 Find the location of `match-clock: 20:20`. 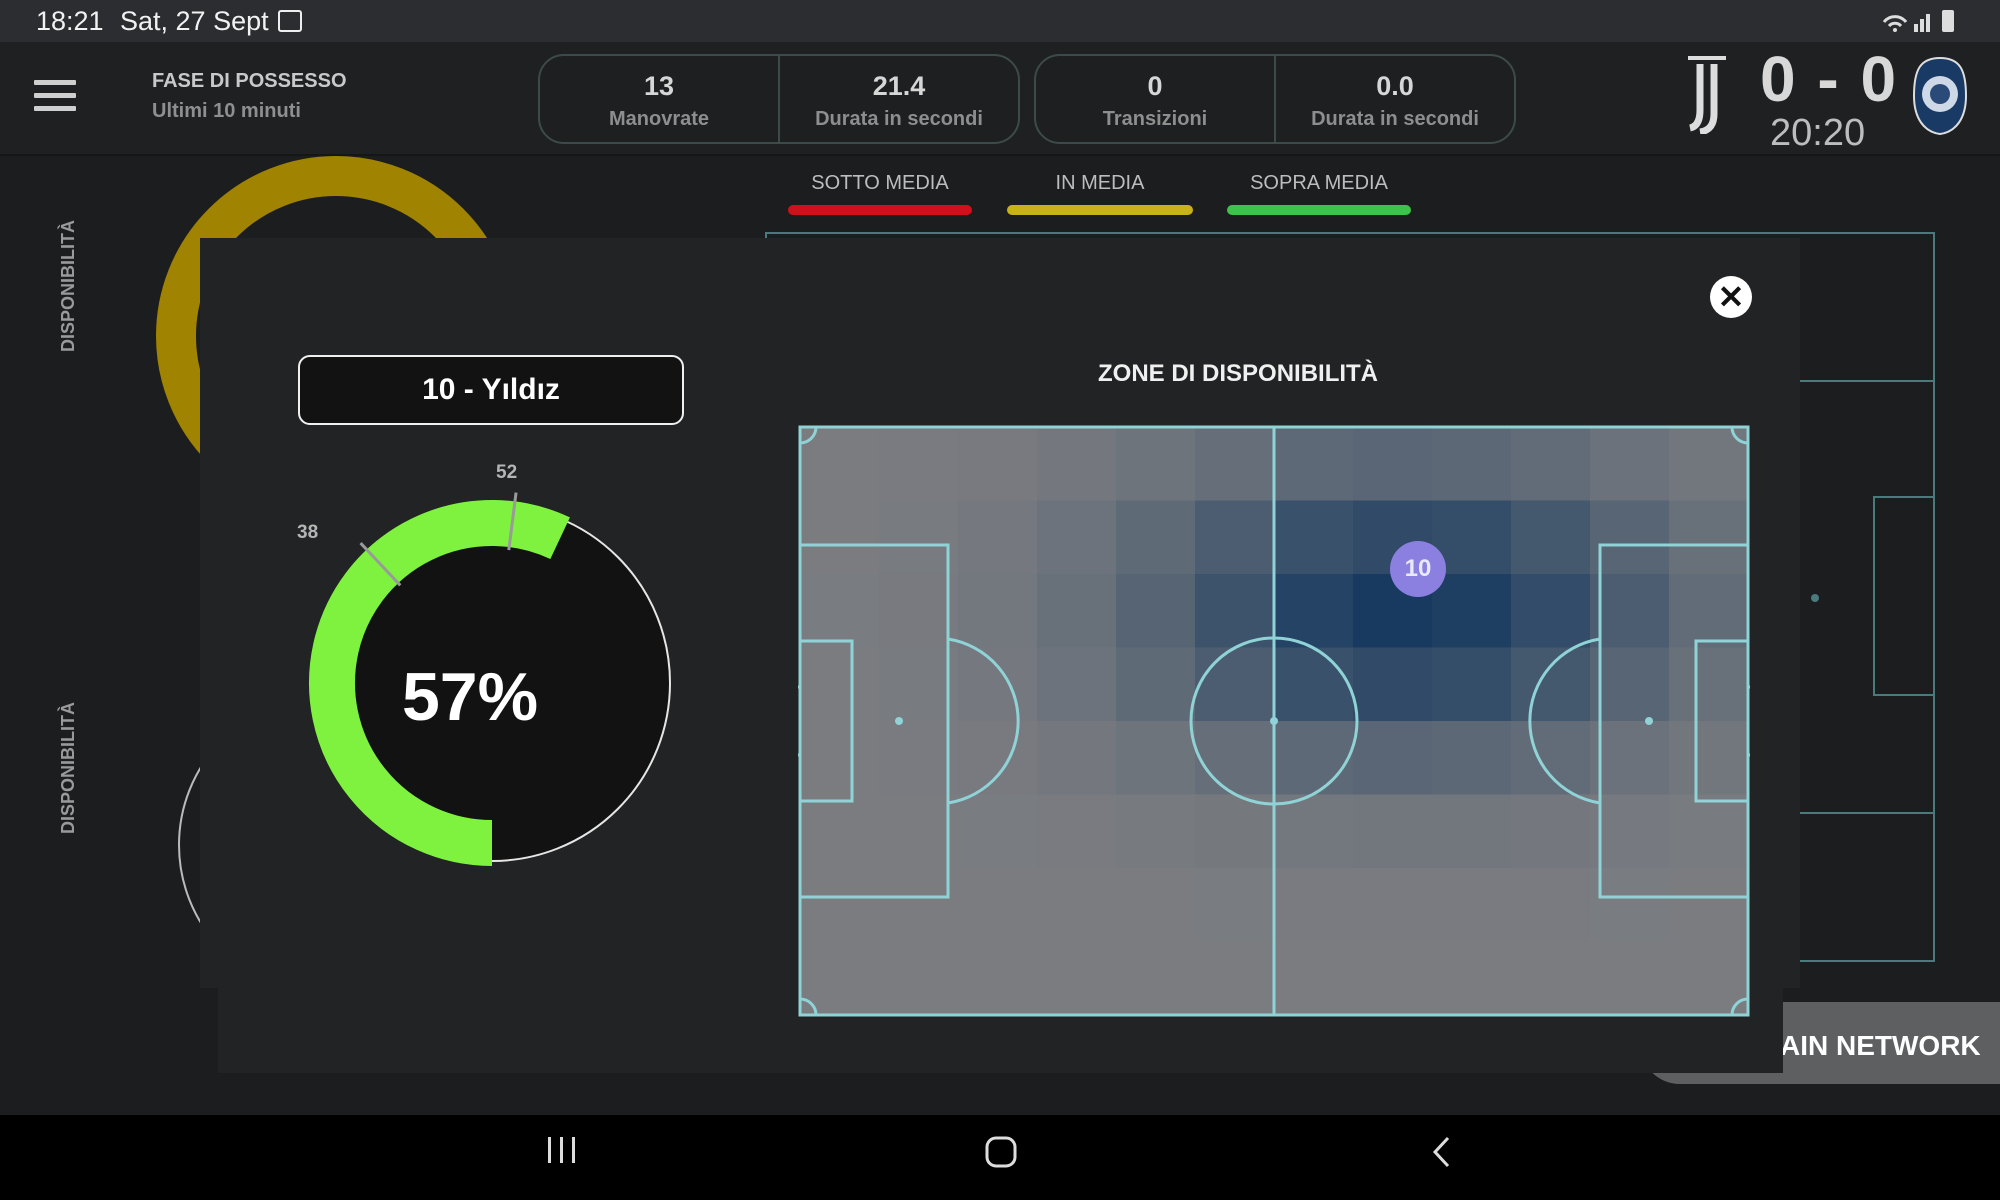

match-clock: 20:20 is located at coordinates (1818, 133).